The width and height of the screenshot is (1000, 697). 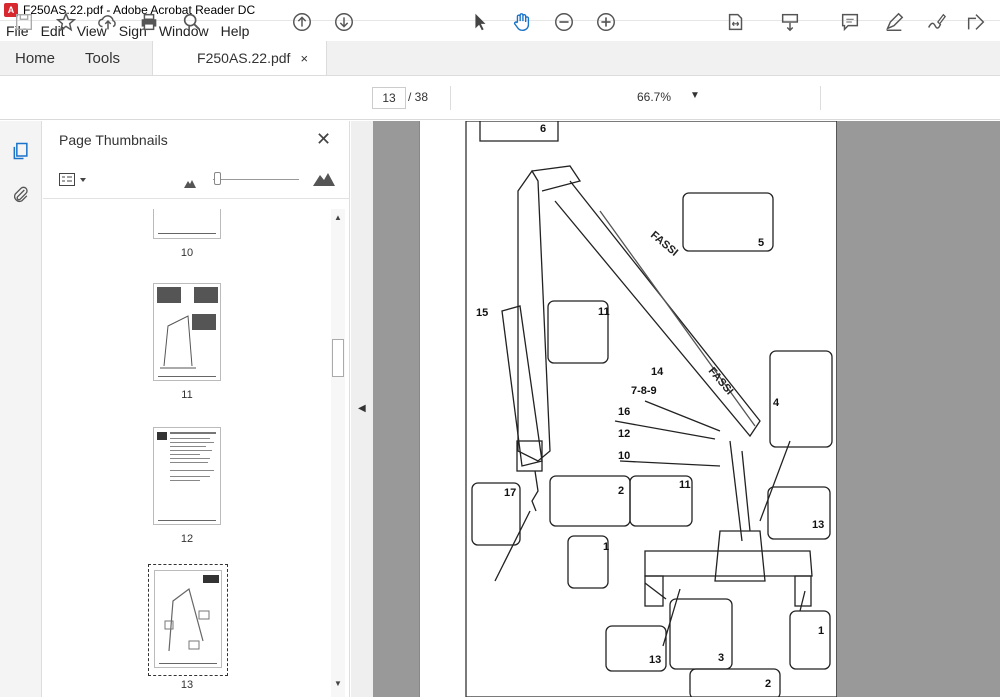 I want to click on tab-bar: Home Tools F250AS.22.pdf ×, so click(x=500, y=58).